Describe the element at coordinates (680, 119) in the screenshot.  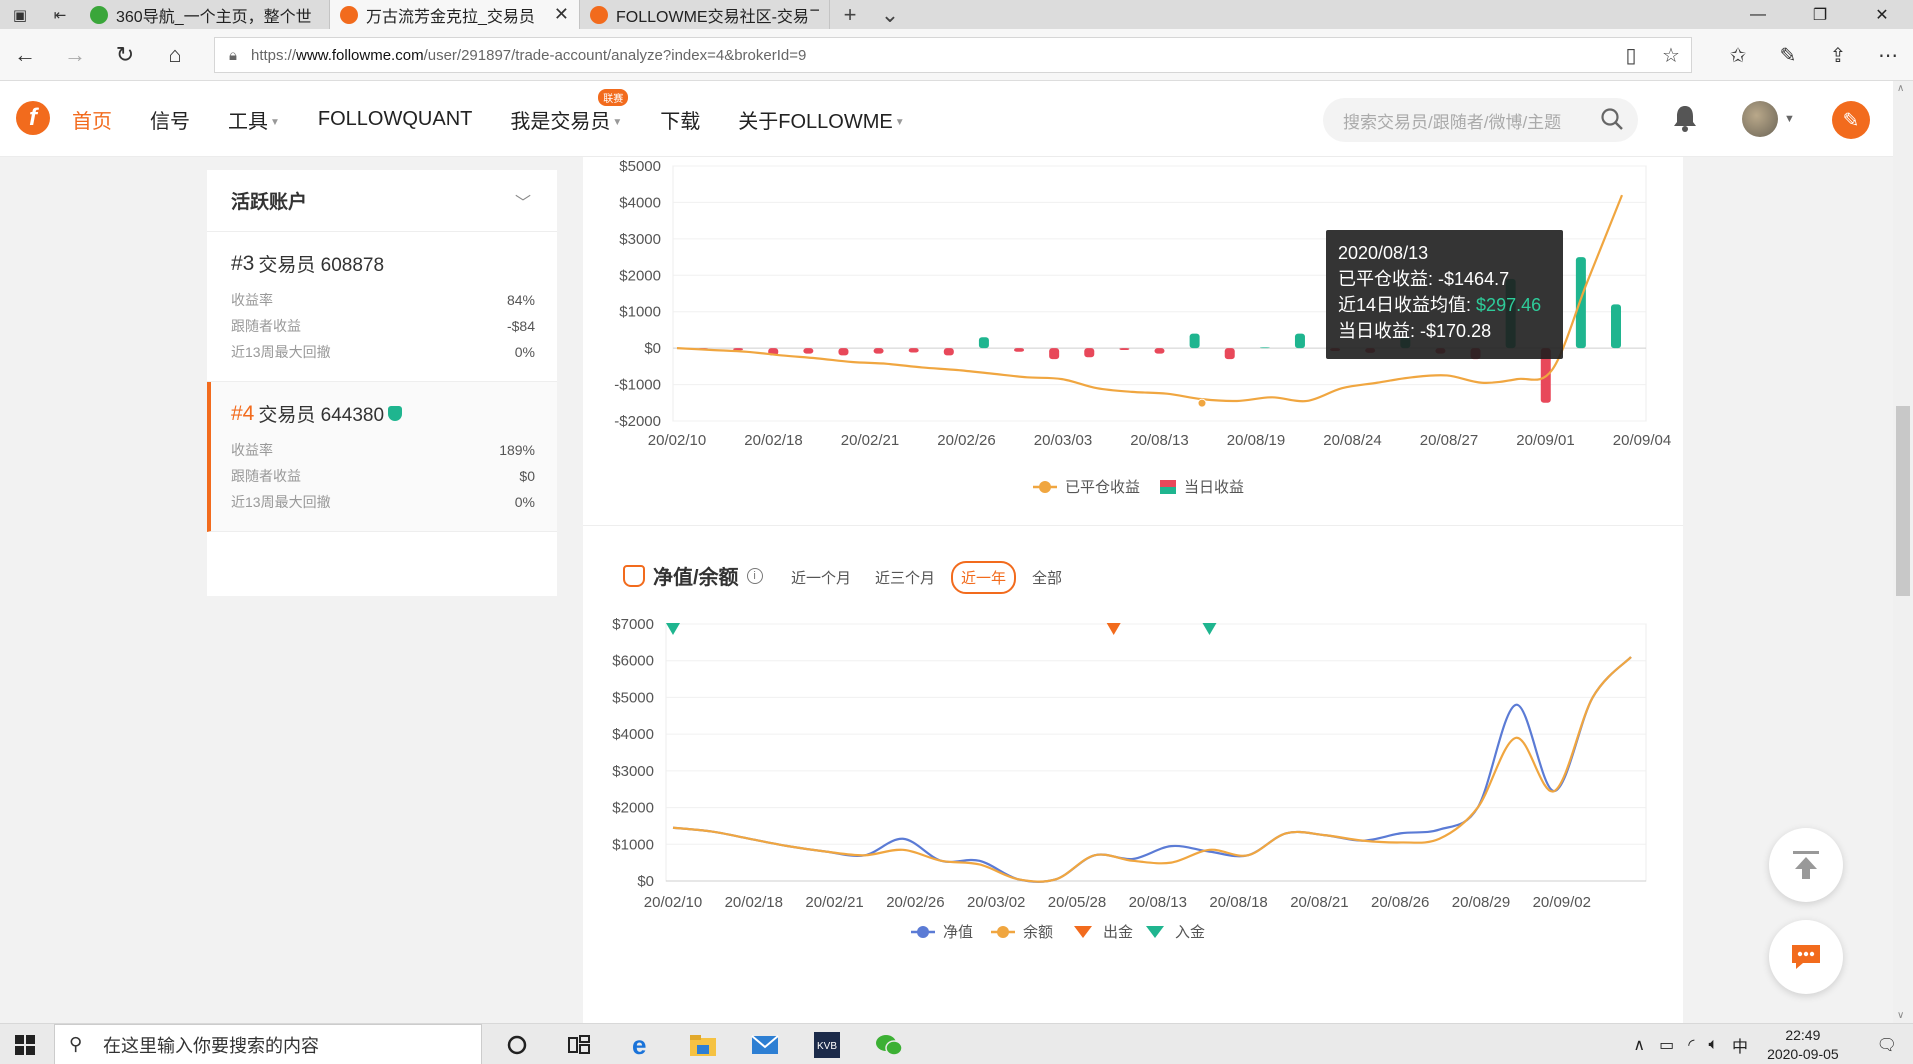
I see `nav-item: 下载` at that location.